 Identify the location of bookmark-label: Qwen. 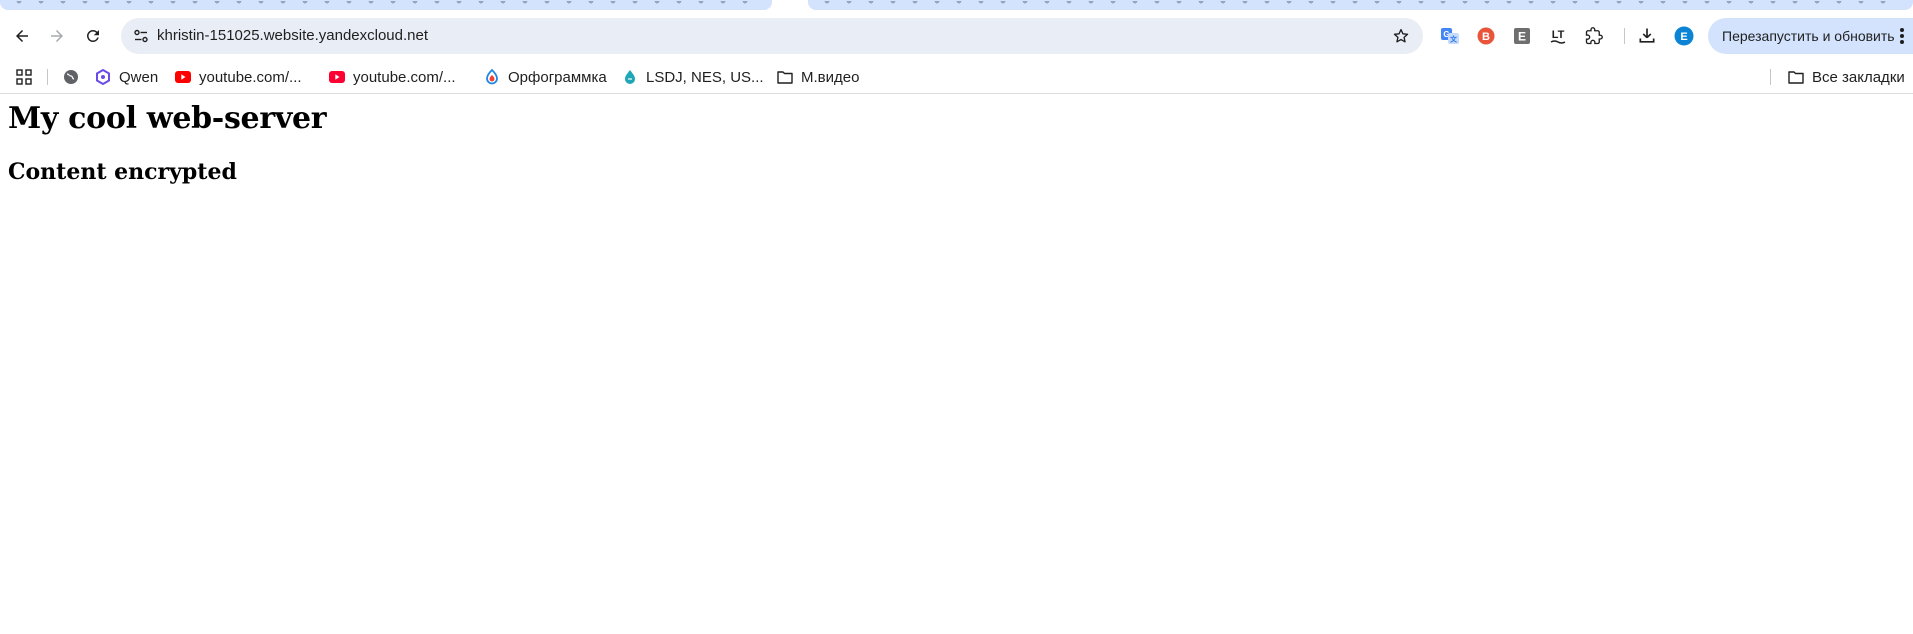
(139, 77).